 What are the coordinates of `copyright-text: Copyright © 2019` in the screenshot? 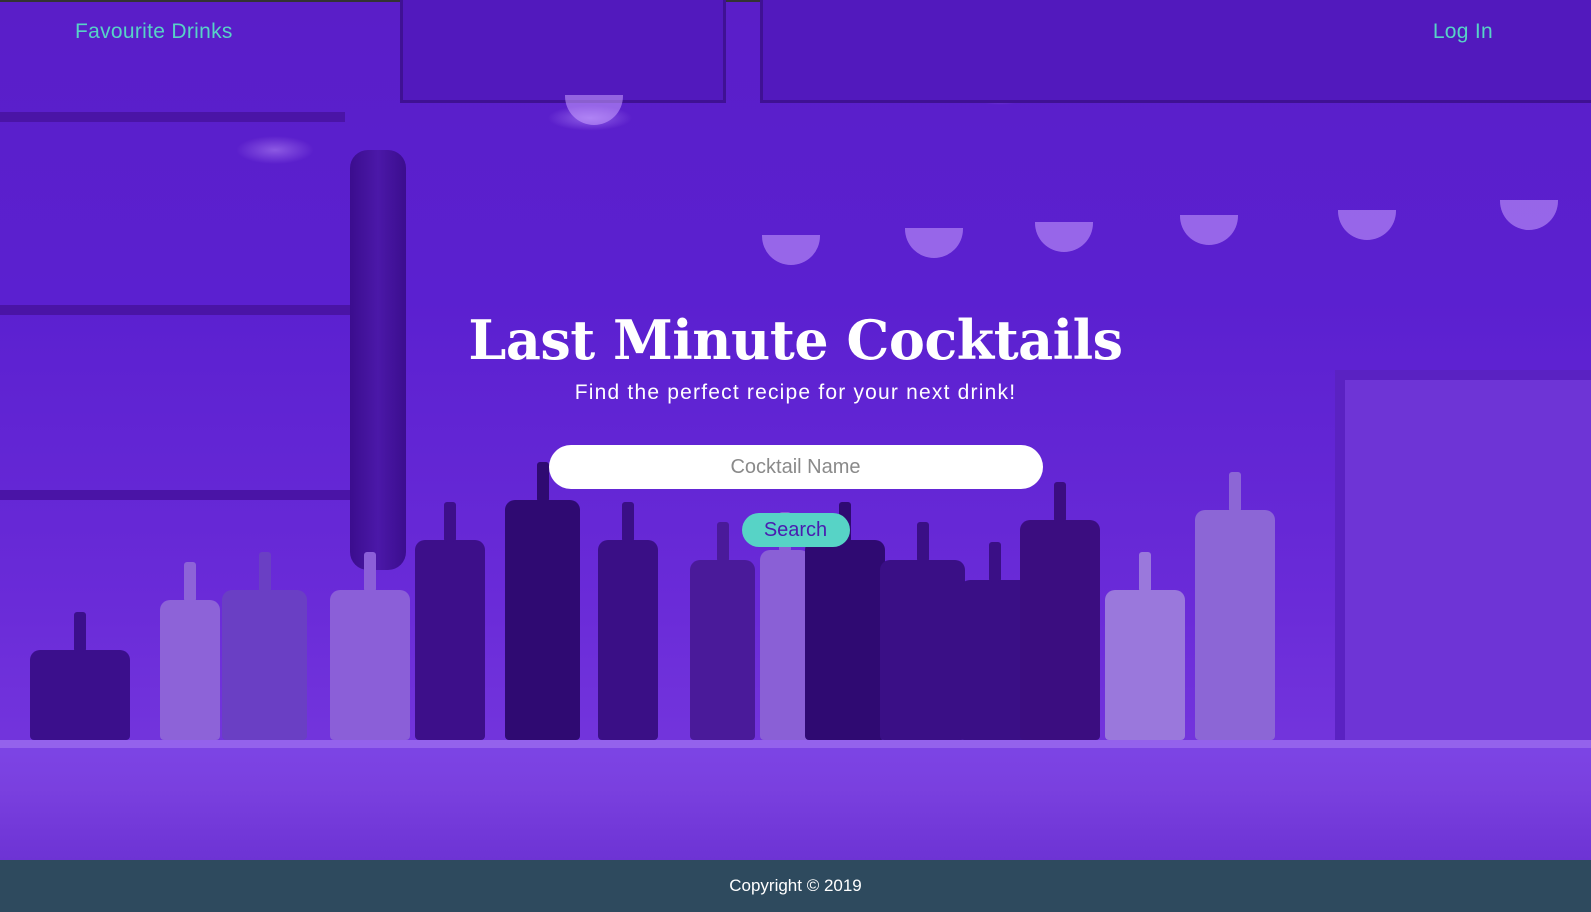 It's located at (795, 885).